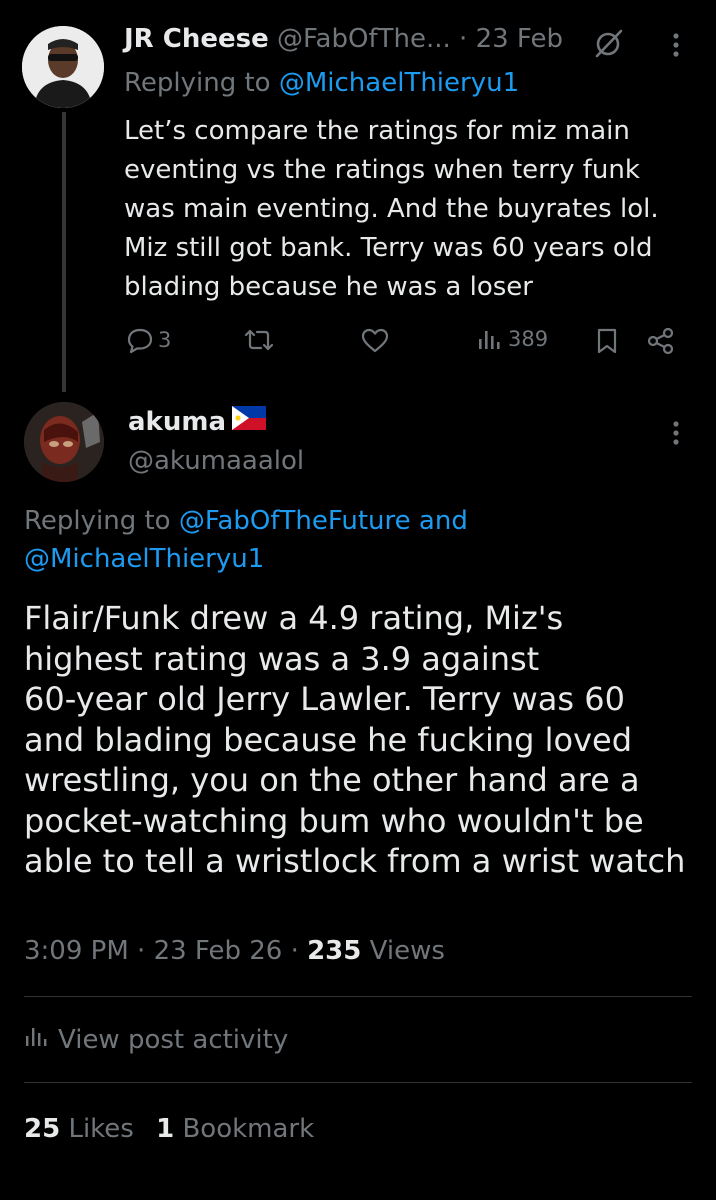 This screenshot has height=1200, width=716. What do you see at coordinates (140, 340) in the screenshot?
I see `reply-icon` at bounding box center [140, 340].